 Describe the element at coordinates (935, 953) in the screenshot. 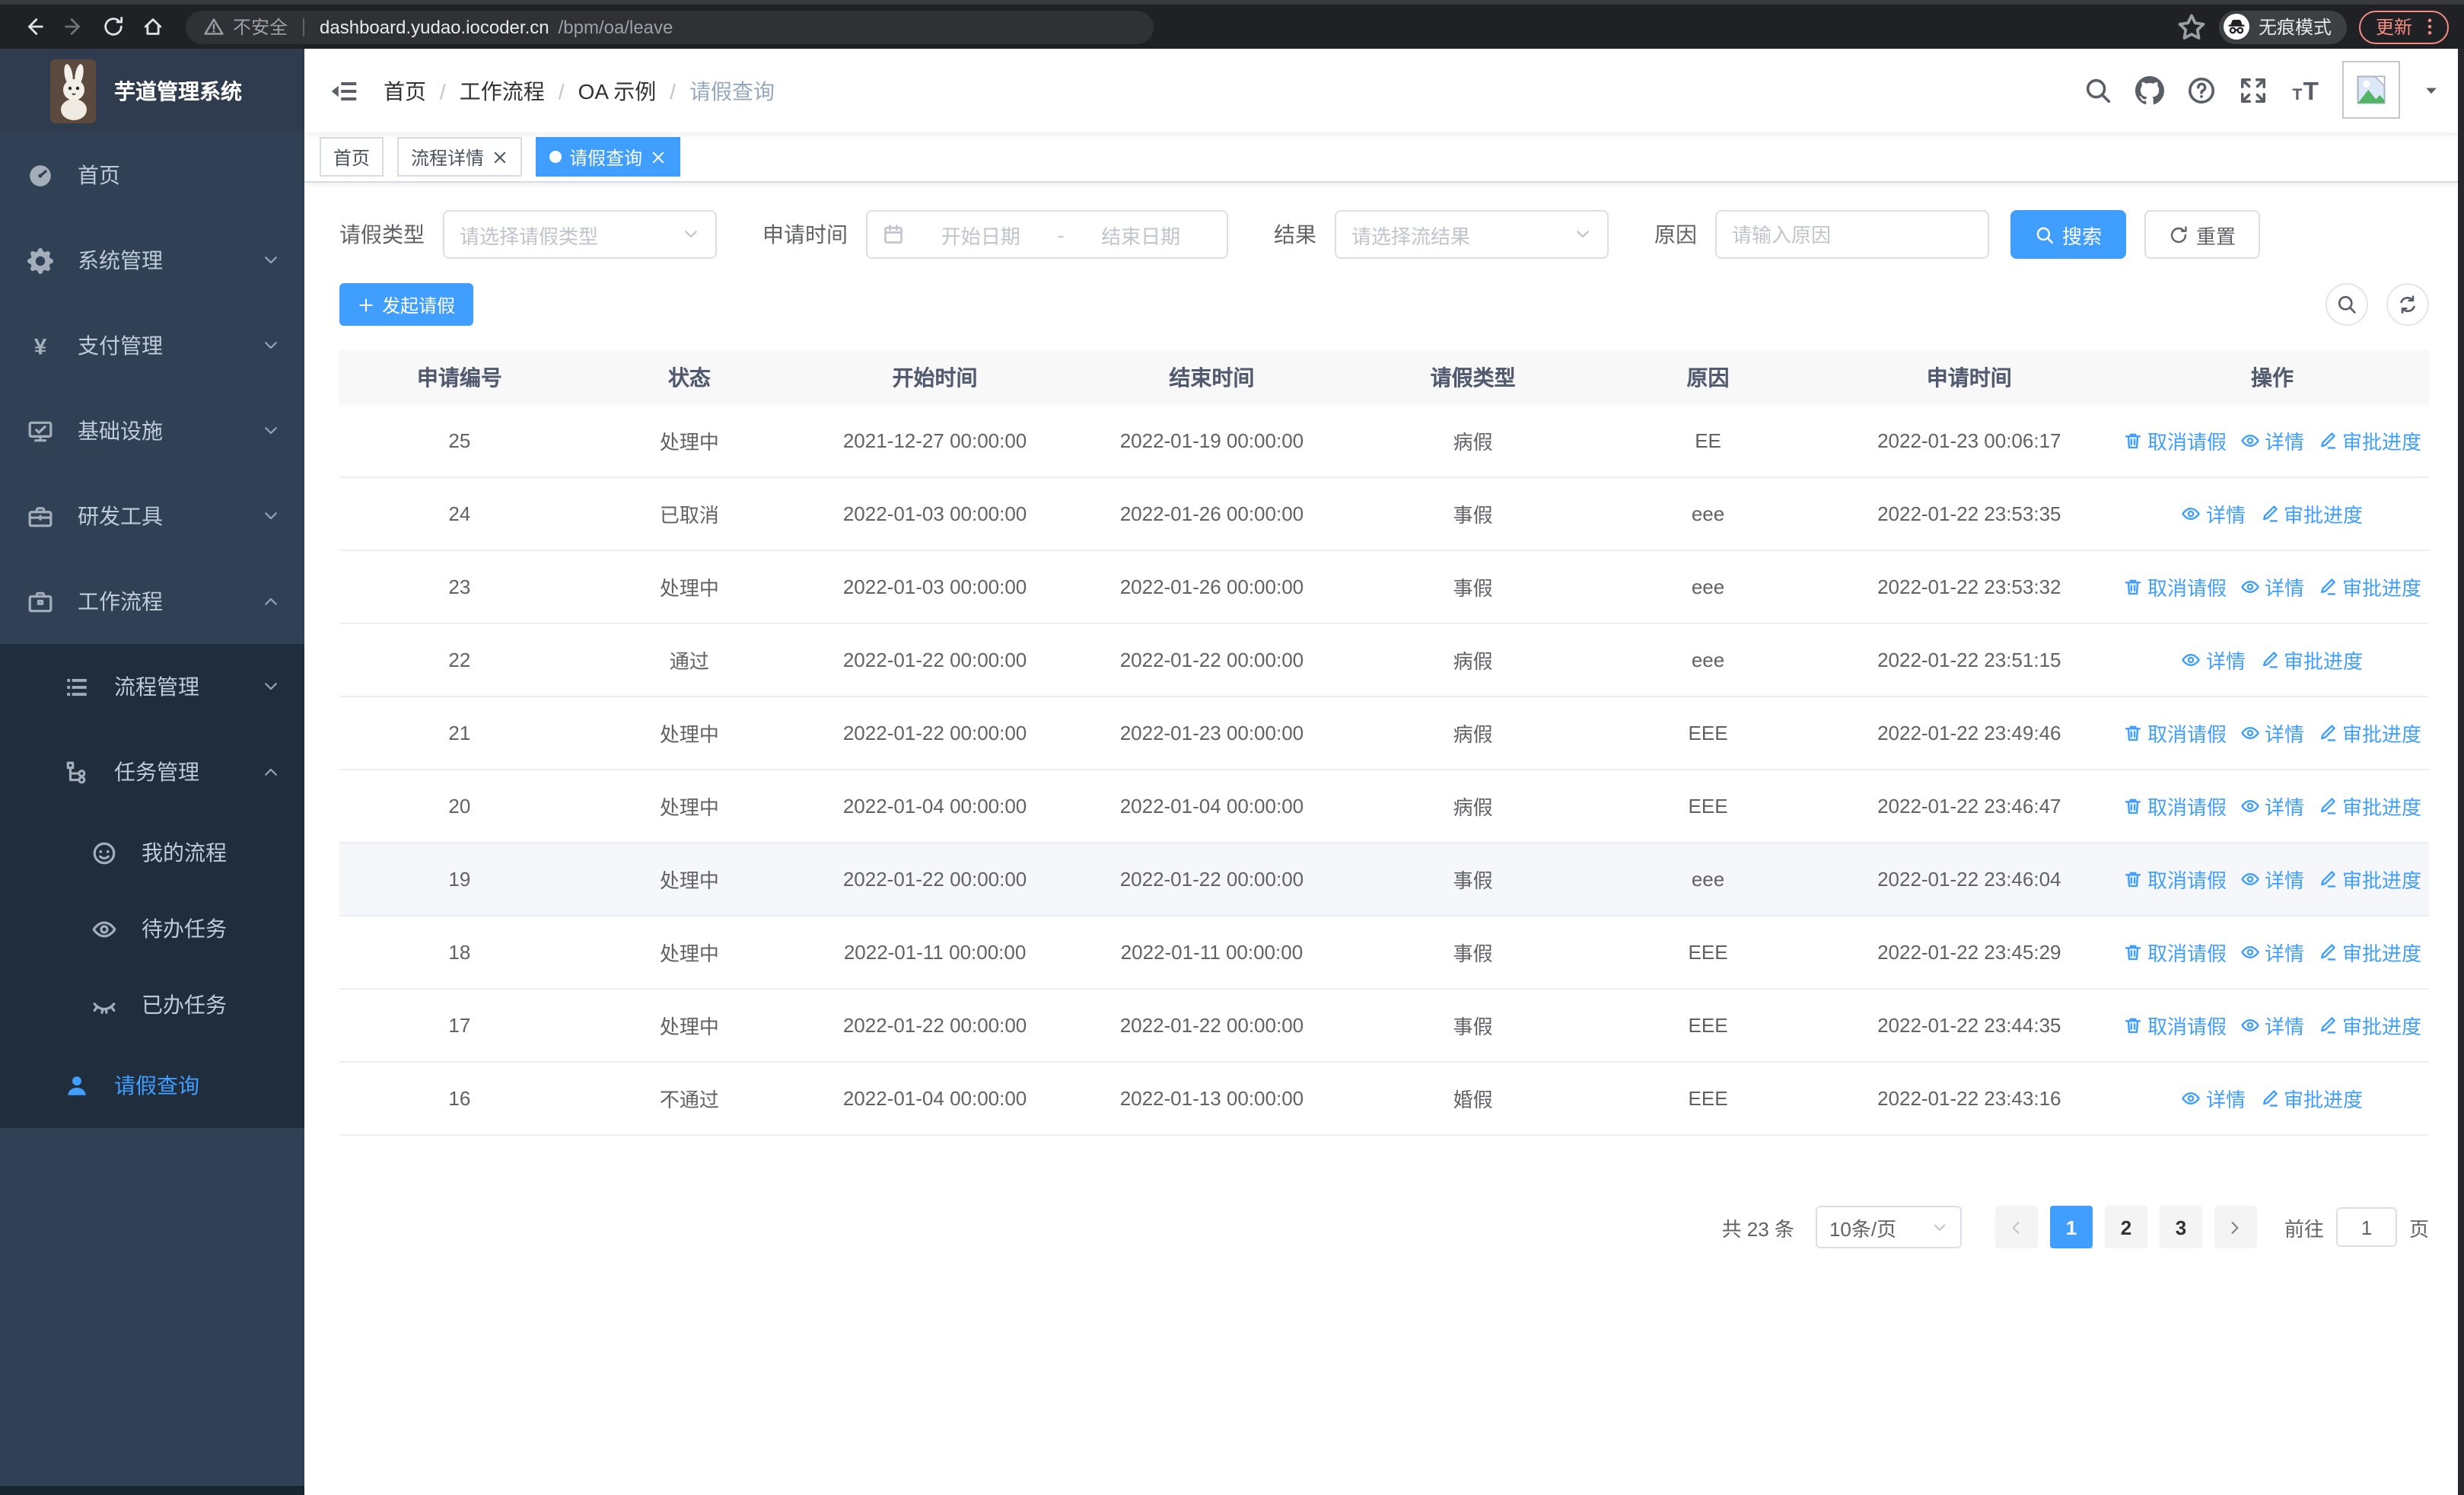

I see `cell-start: 2022-01-11 00:00:00` at that location.